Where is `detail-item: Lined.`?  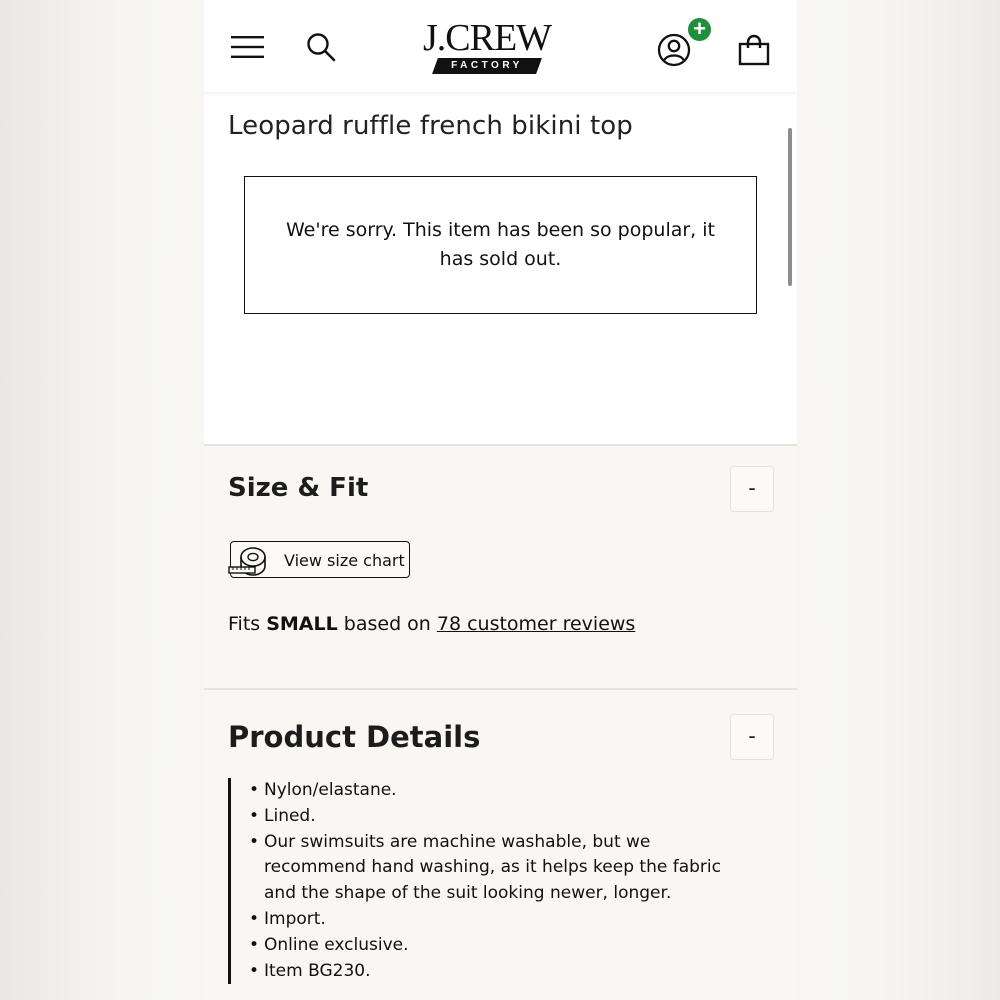
detail-item: Lined. is located at coordinates (488, 817).